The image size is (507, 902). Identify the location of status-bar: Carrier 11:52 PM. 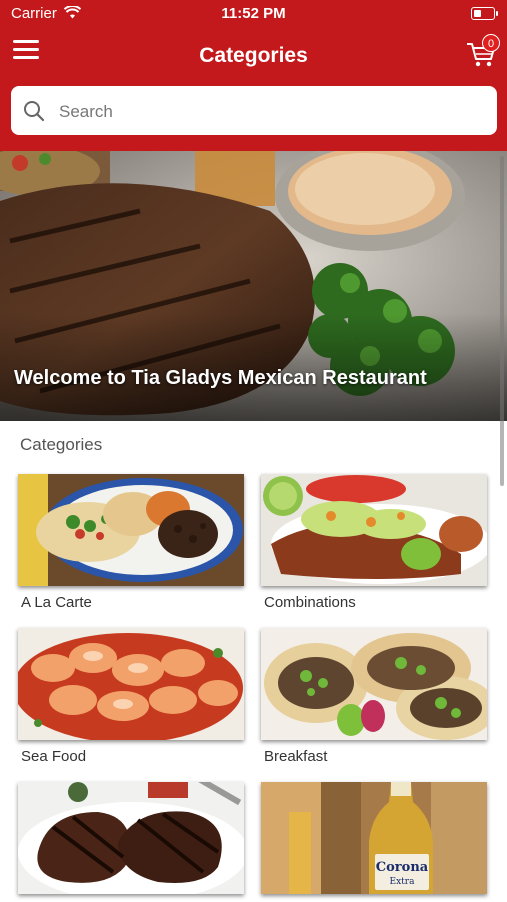
(253, 15).